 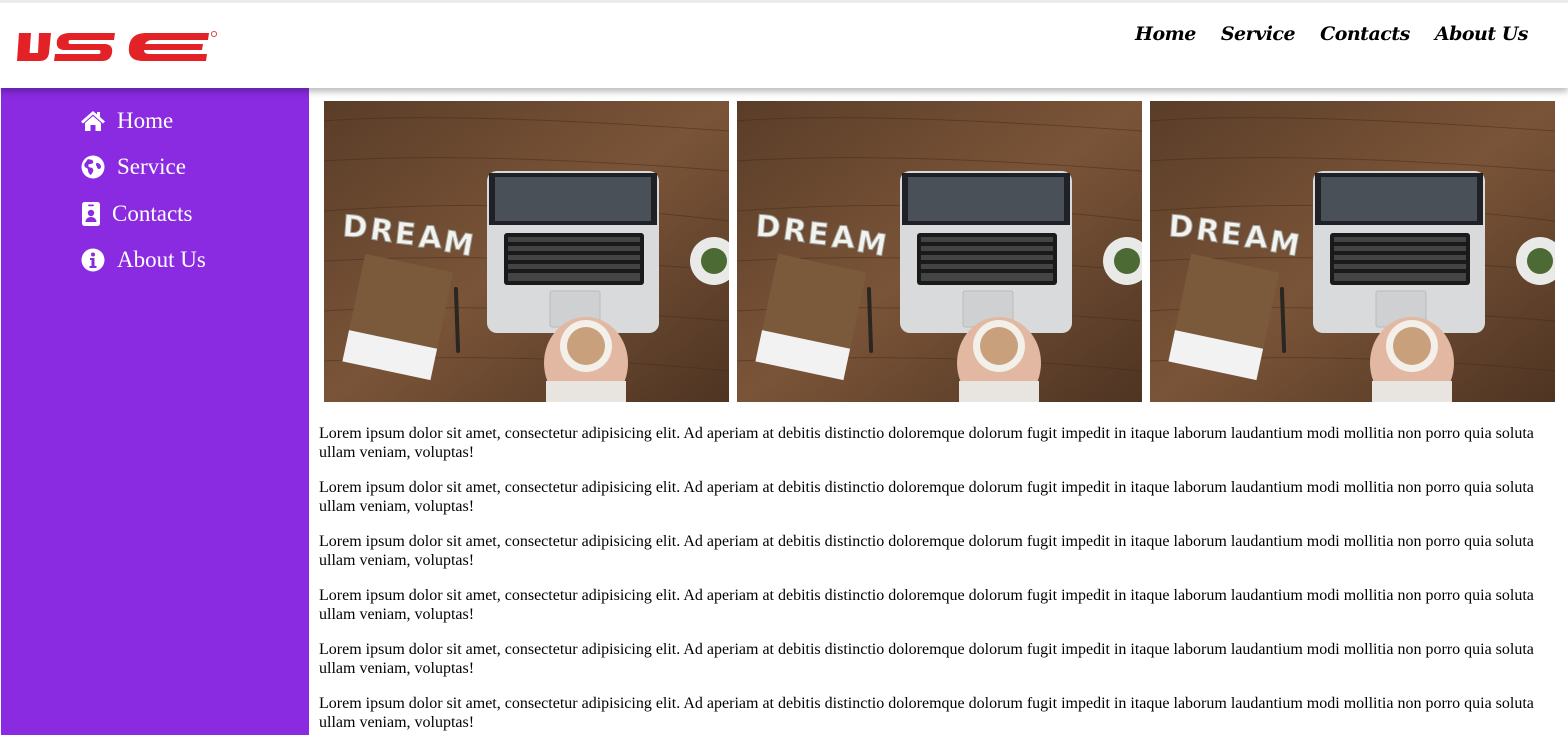 I want to click on globe-icon, so click(x=93, y=167).